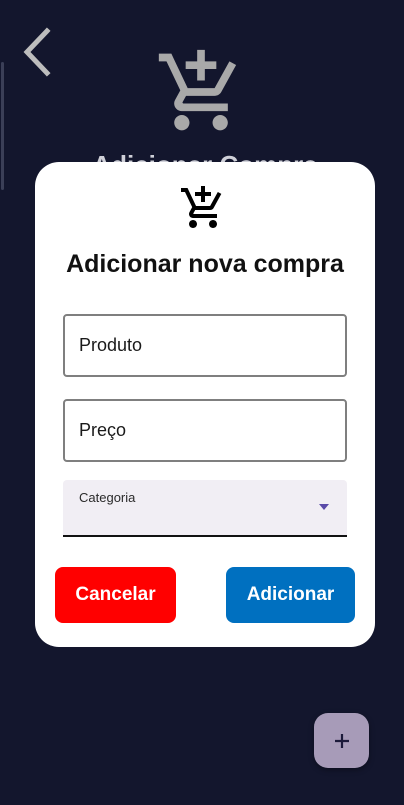  What do you see at coordinates (107, 497) in the screenshot?
I see `categoria-label: Categoria` at bounding box center [107, 497].